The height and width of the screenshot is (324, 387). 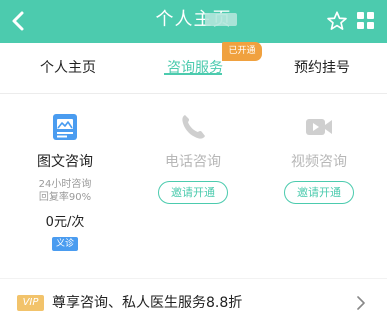 What do you see at coordinates (193, 162) in the screenshot?
I see `service-label: 电话咨询` at bounding box center [193, 162].